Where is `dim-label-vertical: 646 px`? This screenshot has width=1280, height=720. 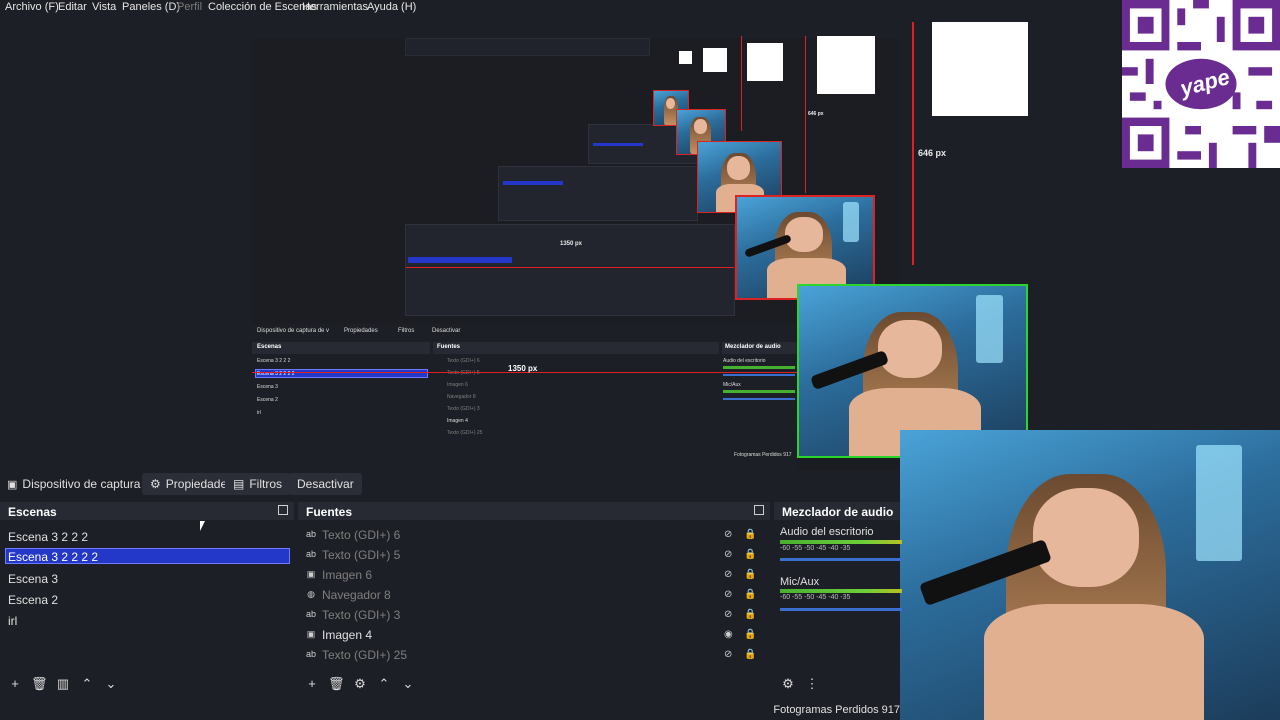
dim-label-vertical: 646 px is located at coordinates (932, 153).